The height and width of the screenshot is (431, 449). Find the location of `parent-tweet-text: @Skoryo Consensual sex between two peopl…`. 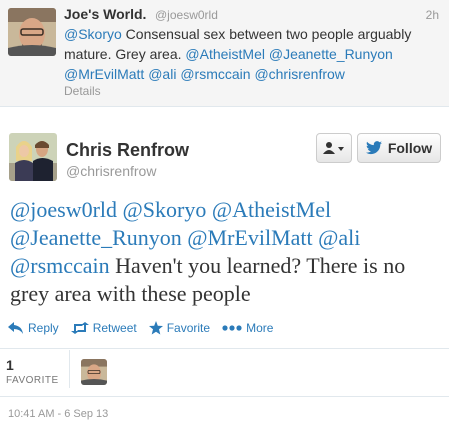

parent-tweet-text: @Skoryo Consensual sex between two peopl… is located at coordinates (249, 54).